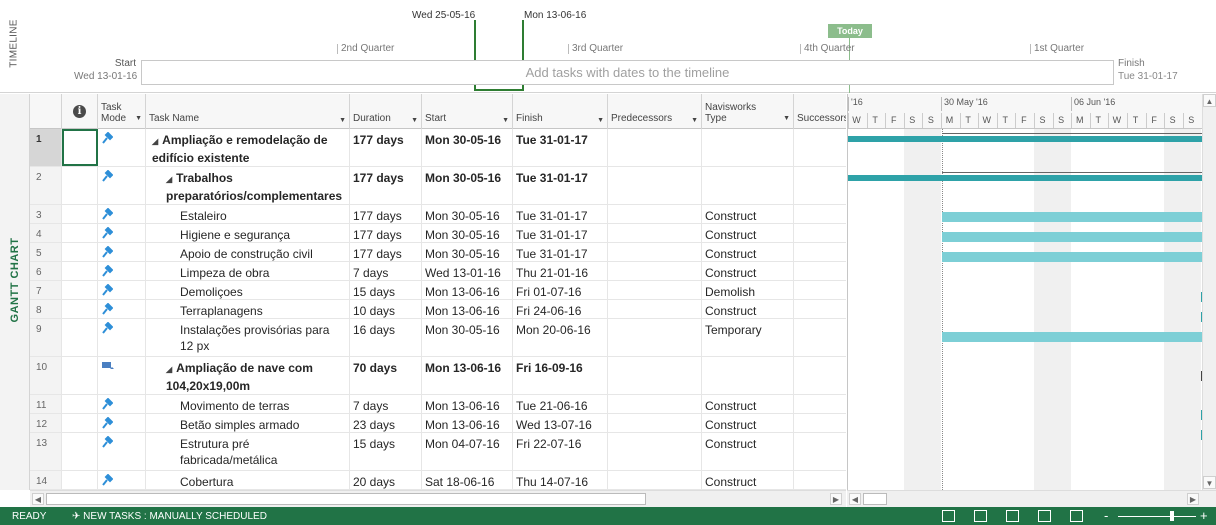 This screenshot has width=1216, height=525. What do you see at coordinates (560, 309) in the screenshot?
I see `finish-cell: Fri 24-06-16` at bounding box center [560, 309].